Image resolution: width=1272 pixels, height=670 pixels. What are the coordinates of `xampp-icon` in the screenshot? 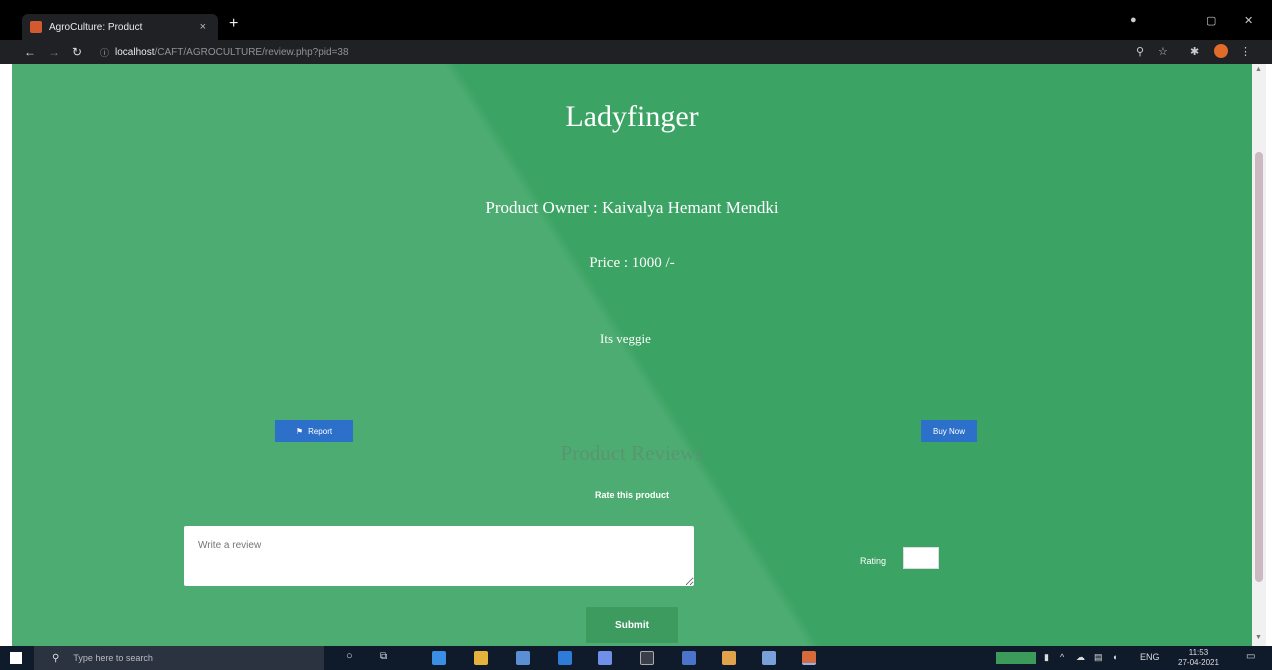 It's located at (729, 658).